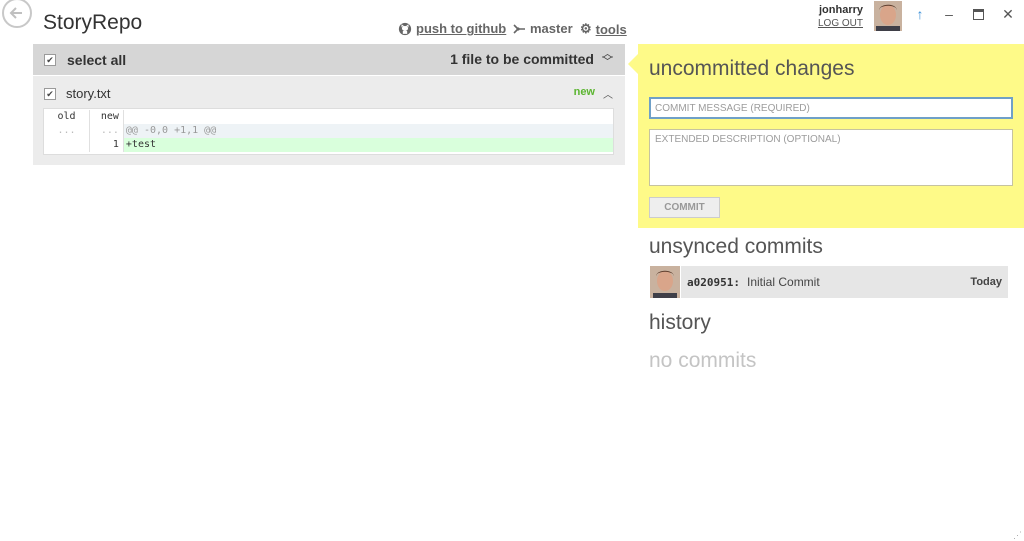  What do you see at coordinates (607, 58) in the screenshot?
I see `collapse-all-icon: ︿ ﹀` at bounding box center [607, 58].